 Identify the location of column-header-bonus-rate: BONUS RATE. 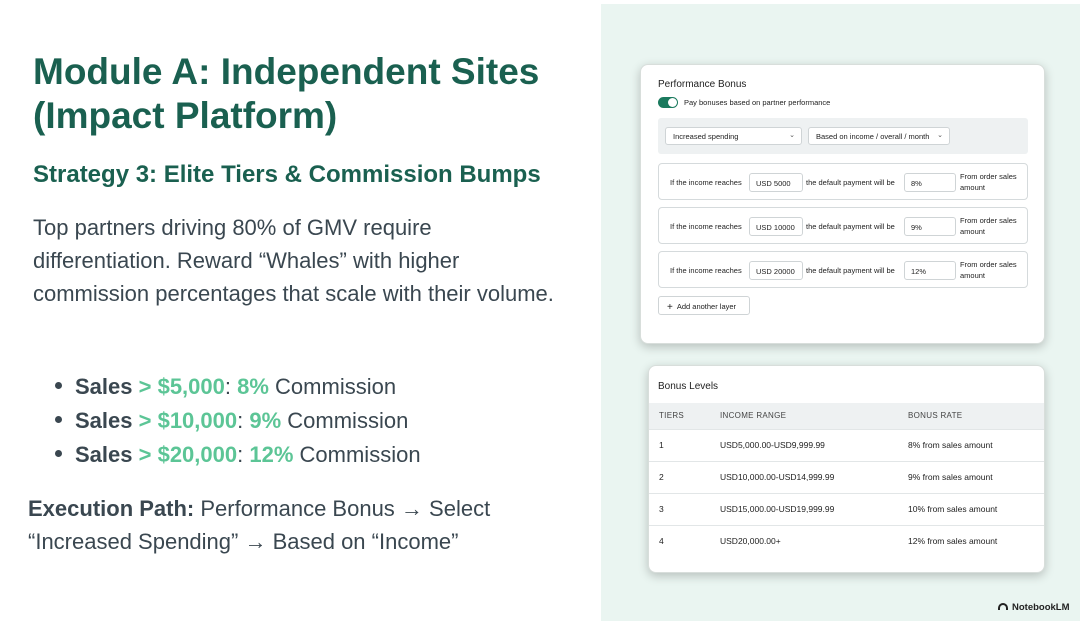
(971, 416).